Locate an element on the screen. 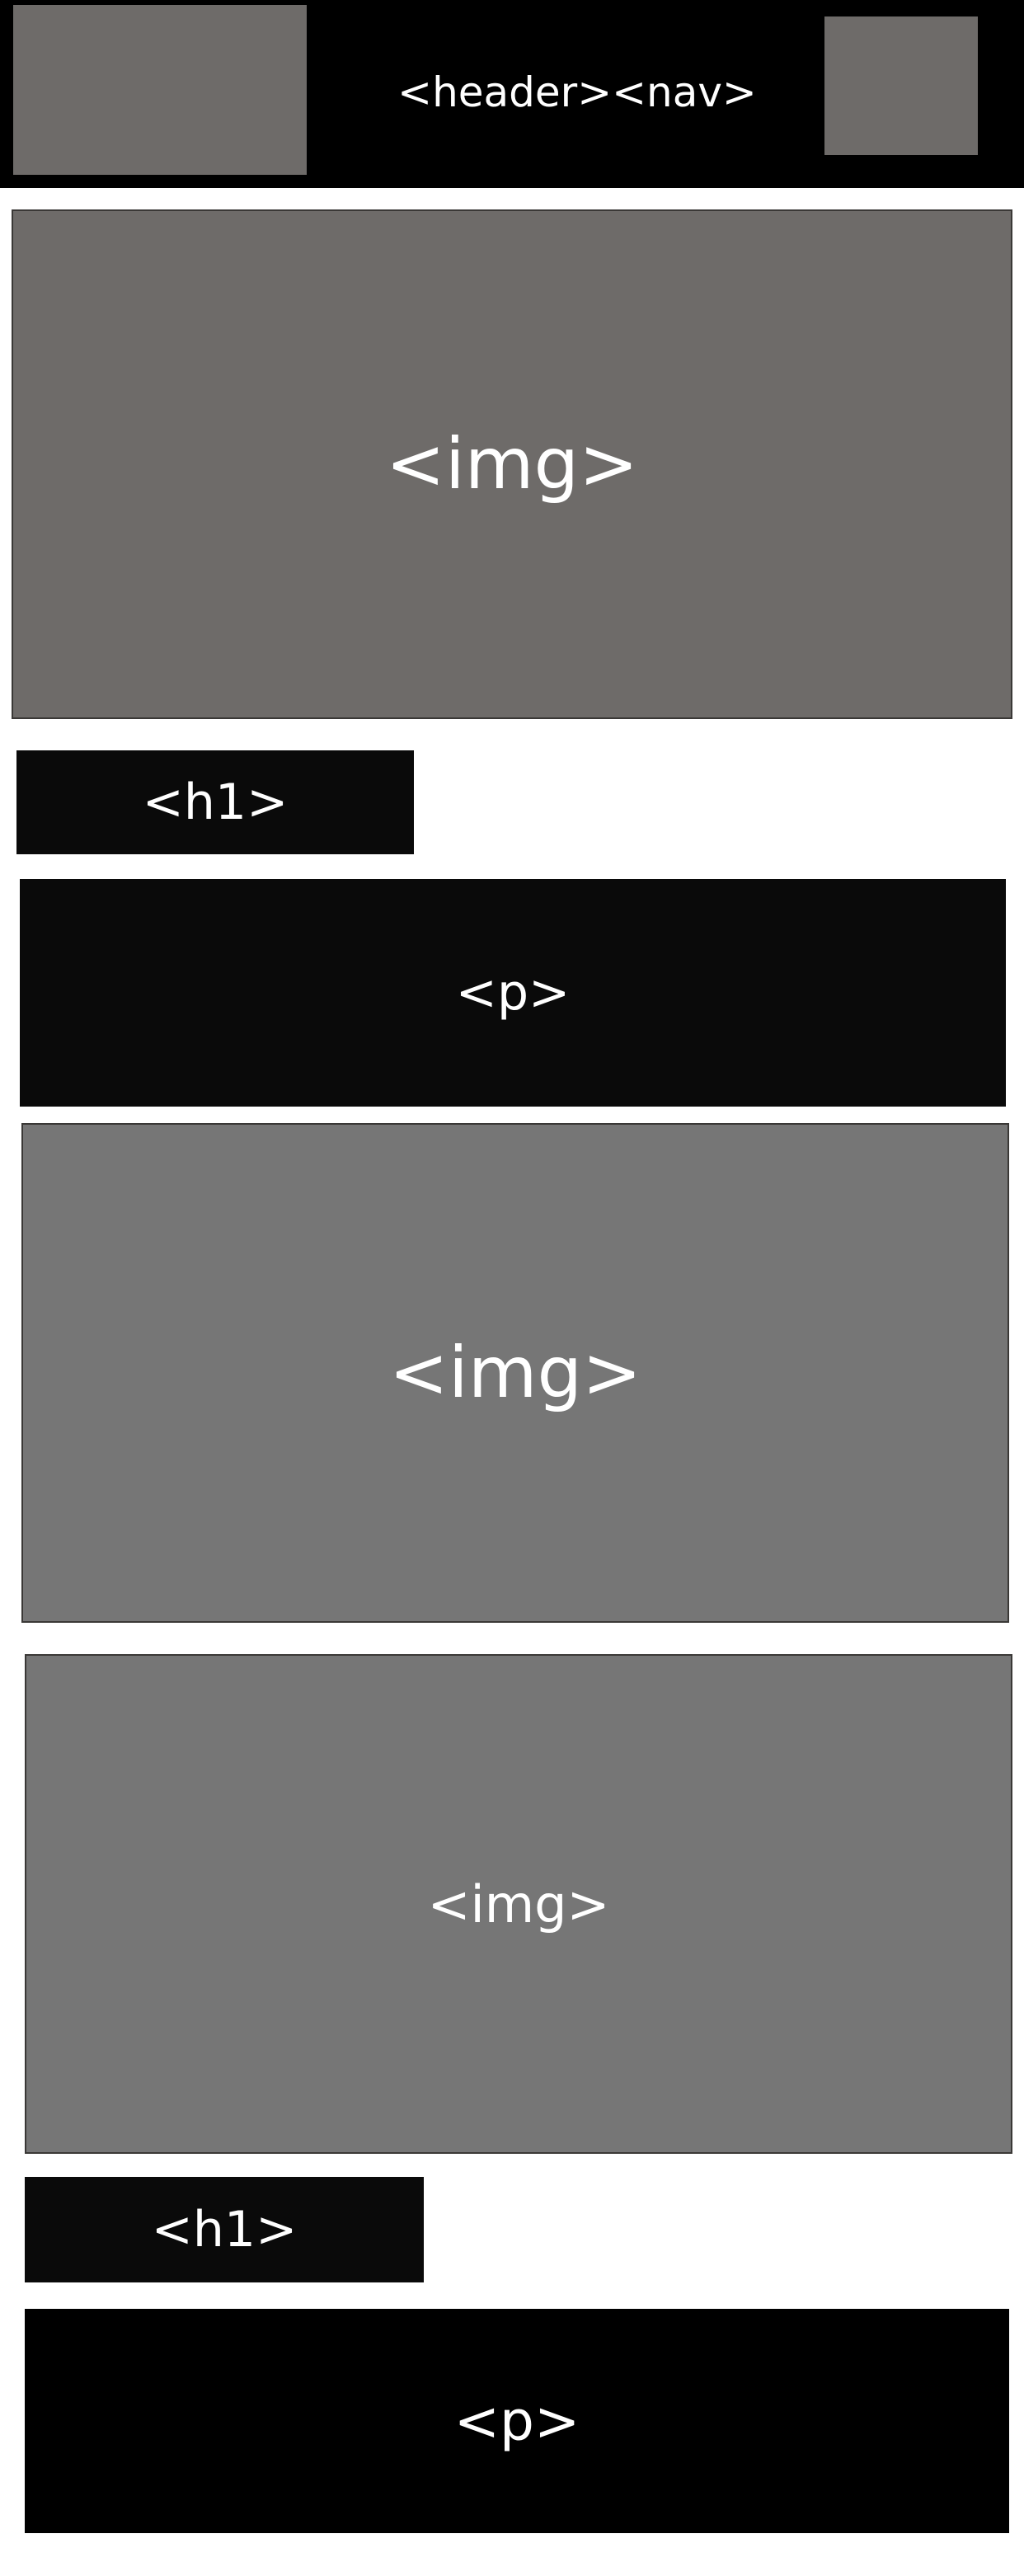  image-block-3-label: <img> is located at coordinates (518, 1903).